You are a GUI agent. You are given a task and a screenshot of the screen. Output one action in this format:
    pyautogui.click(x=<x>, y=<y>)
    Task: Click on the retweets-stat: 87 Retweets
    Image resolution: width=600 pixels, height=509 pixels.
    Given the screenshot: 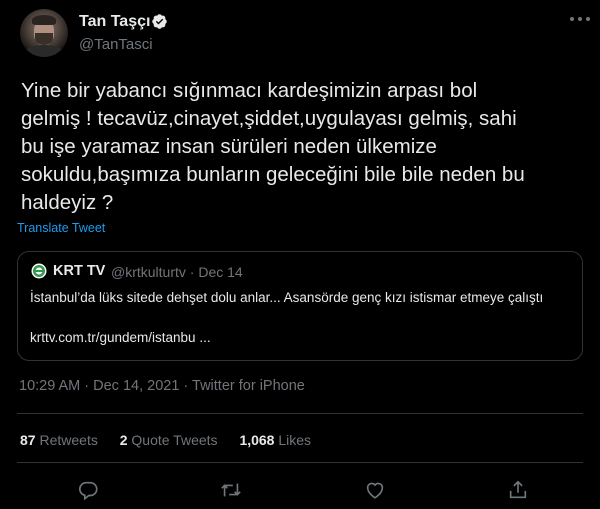 What is the action you would take?
    pyautogui.click(x=59, y=440)
    